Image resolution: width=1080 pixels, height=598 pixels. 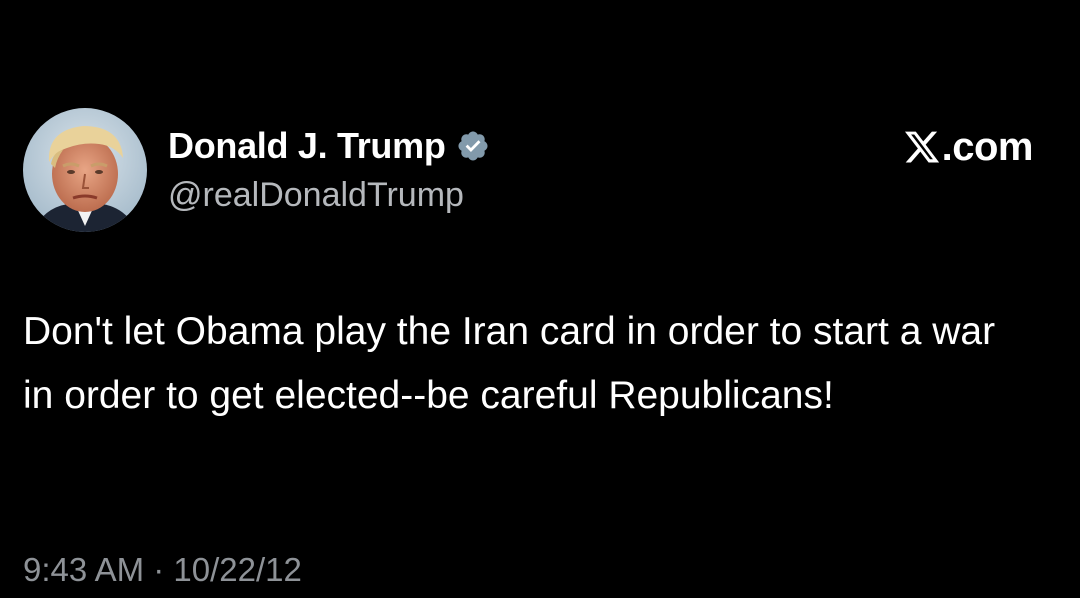 What do you see at coordinates (473, 146) in the screenshot?
I see `verified-badge-icon` at bounding box center [473, 146].